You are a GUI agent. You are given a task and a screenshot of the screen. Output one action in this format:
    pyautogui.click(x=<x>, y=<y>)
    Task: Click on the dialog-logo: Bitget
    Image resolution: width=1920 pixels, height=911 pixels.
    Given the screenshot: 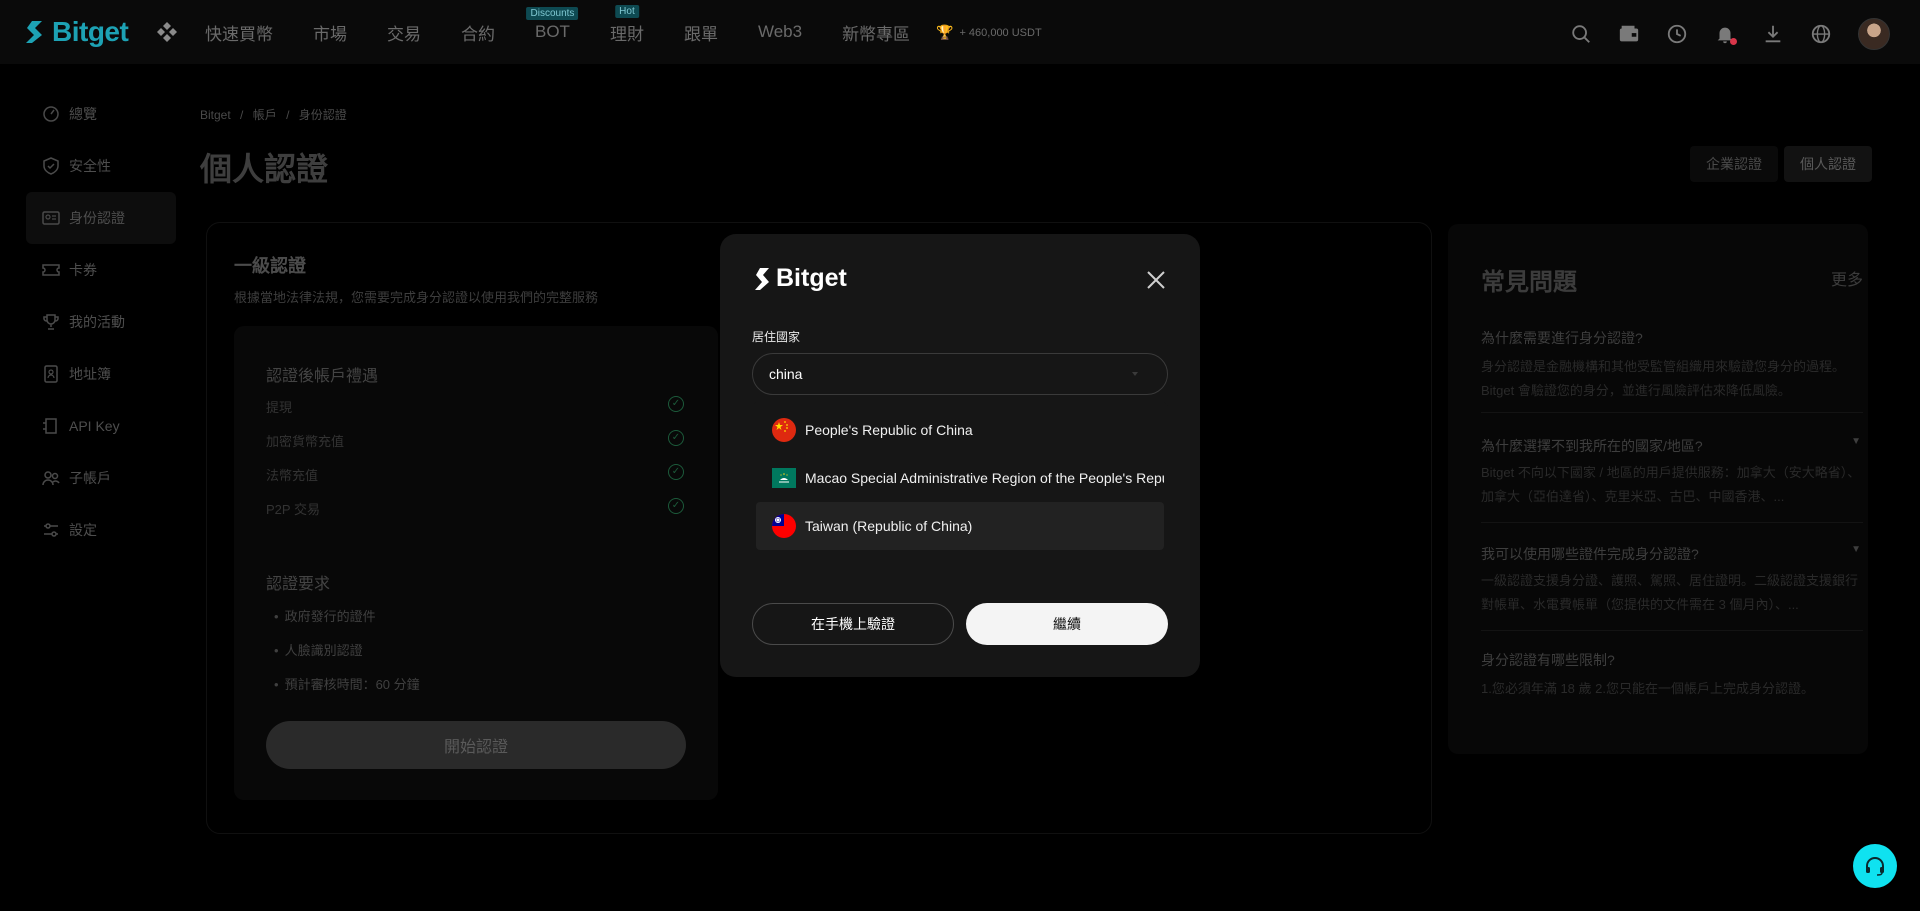 What is the action you would take?
    pyautogui.click(x=799, y=278)
    